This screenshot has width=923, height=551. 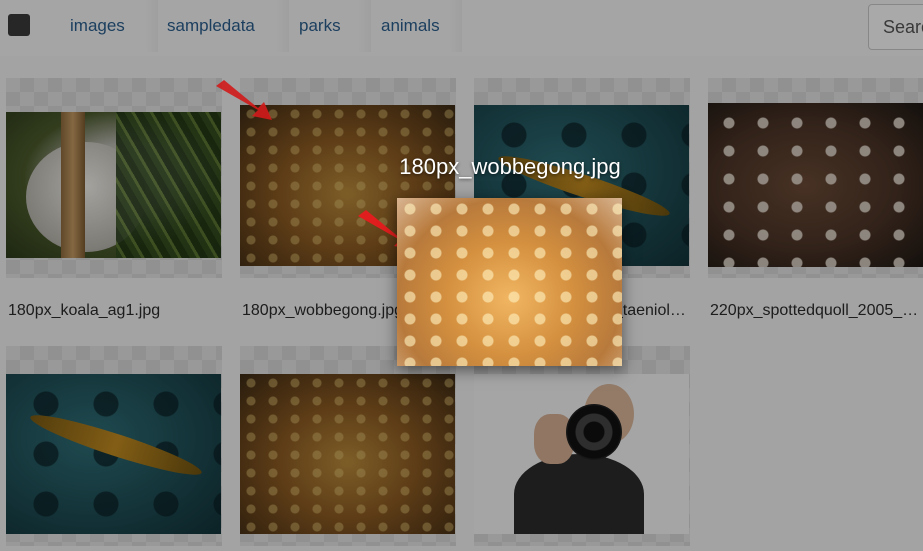 What do you see at coordinates (510, 166) in the screenshot?
I see `preview-title: 180px_wobbegong.jpg` at bounding box center [510, 166].